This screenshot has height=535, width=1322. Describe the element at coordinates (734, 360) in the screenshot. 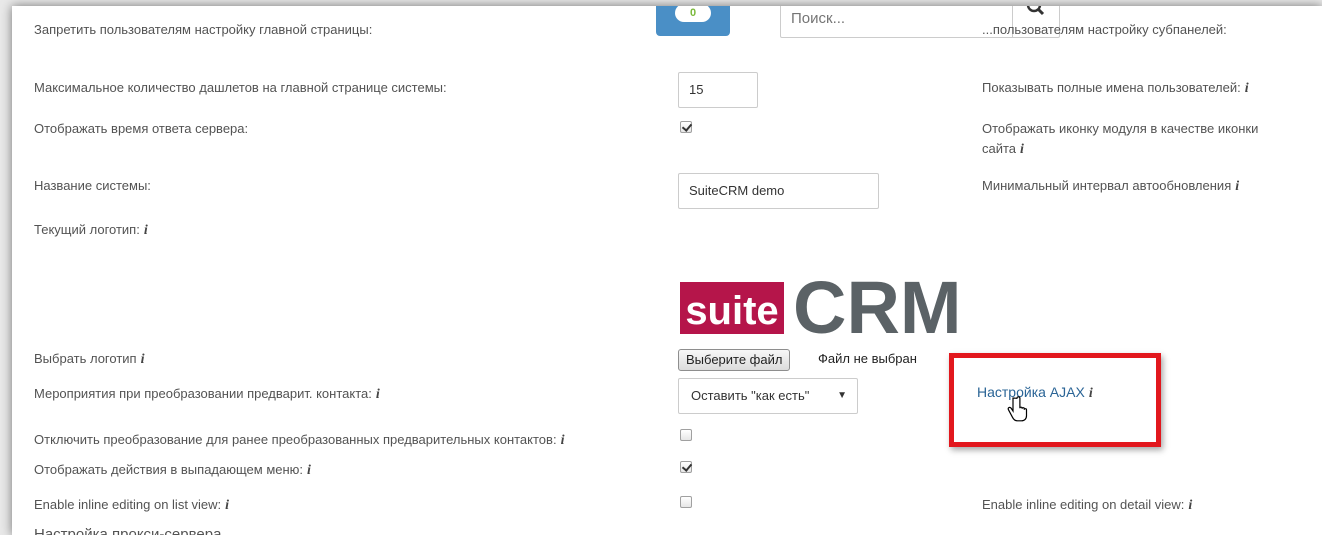

I see `choose-file-button: Выберите файл` at that location.